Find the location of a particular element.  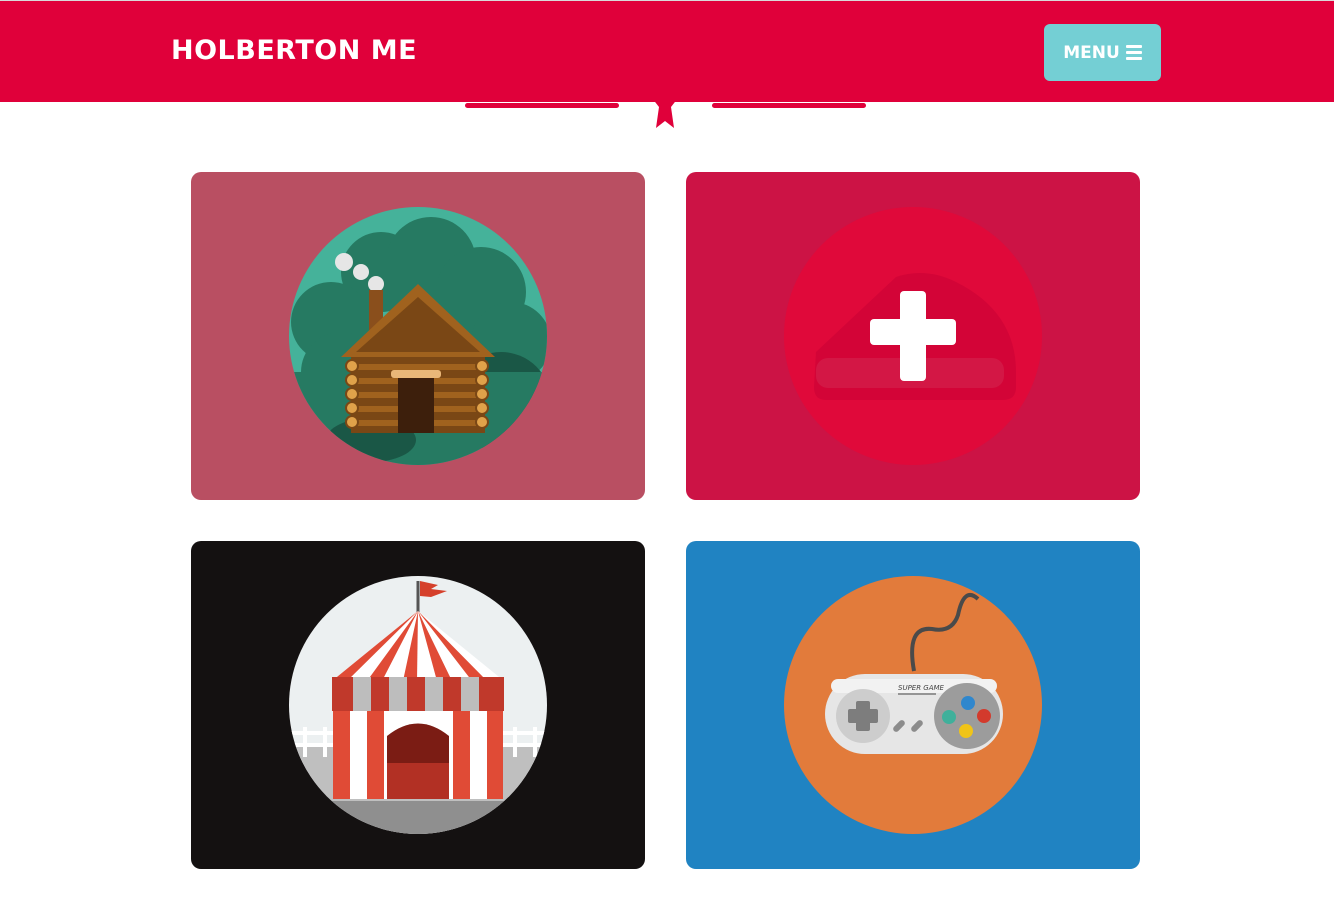

navbar: HOLBERTON ME MENU is located at coordinates (667, 51).